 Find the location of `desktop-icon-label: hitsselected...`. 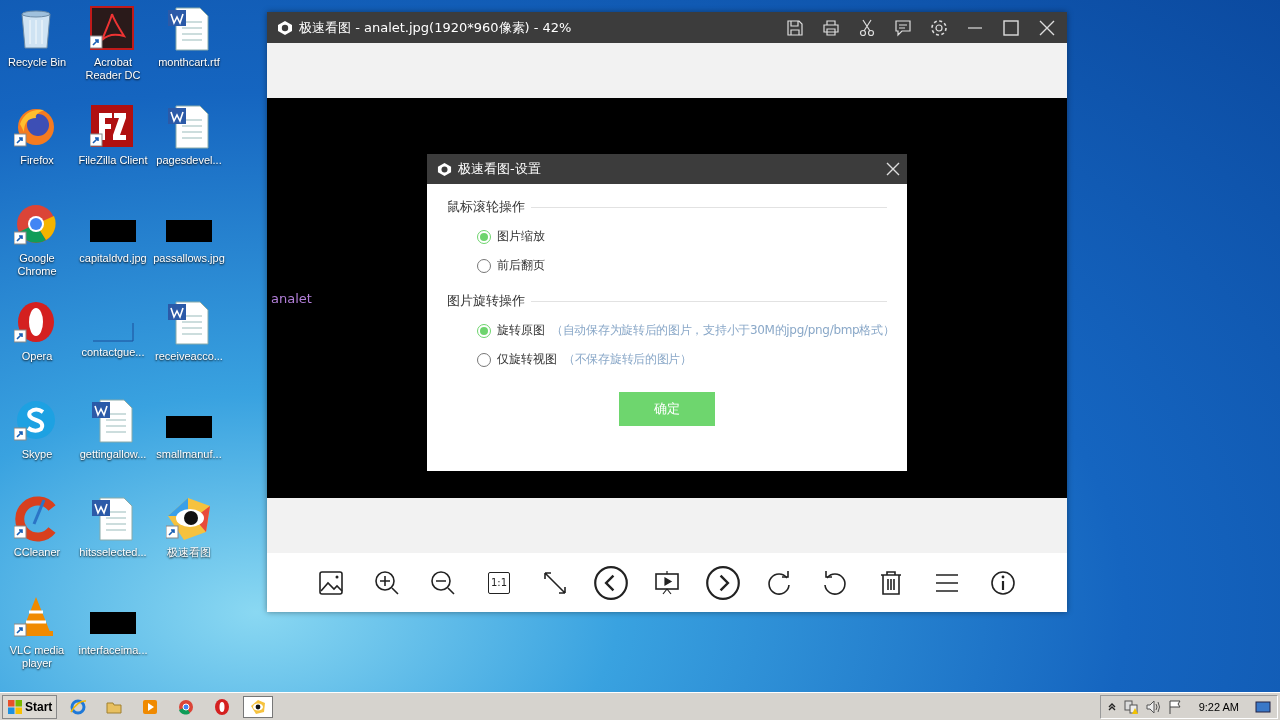

desktop-icon-label: hitsselected... is located at coordinates (113, 552).